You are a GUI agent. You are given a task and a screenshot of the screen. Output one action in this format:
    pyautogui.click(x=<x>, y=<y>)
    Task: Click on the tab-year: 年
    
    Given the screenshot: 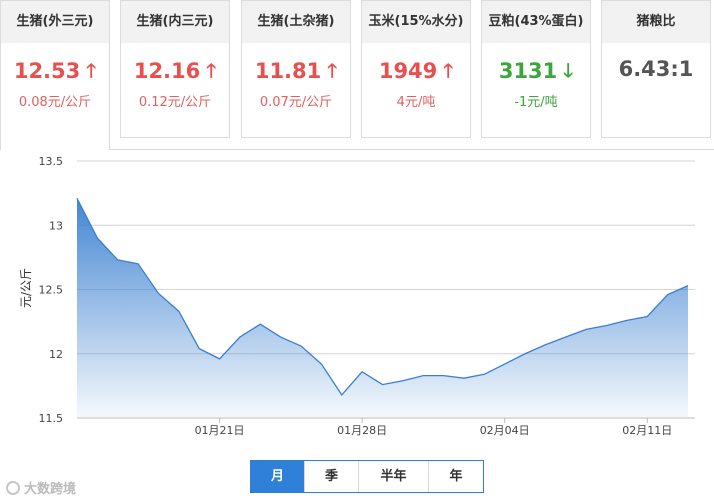 What is the action you would take?
    pyautogui.click(x=456, y=476)
    